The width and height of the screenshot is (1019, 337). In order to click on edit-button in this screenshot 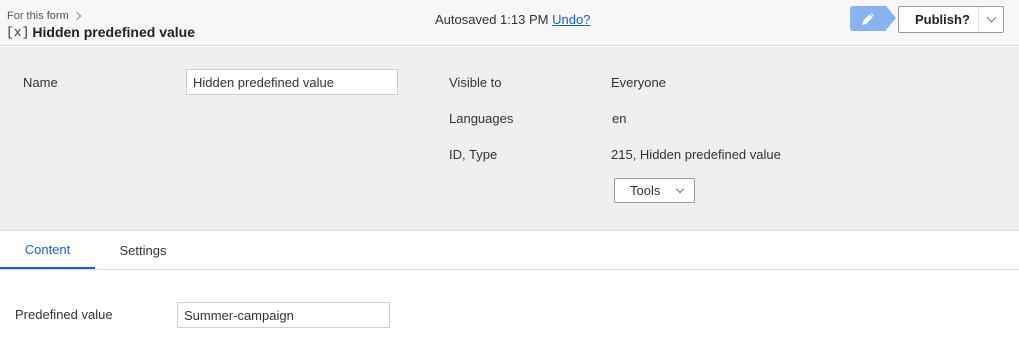, I will do `click(873, 18)`.